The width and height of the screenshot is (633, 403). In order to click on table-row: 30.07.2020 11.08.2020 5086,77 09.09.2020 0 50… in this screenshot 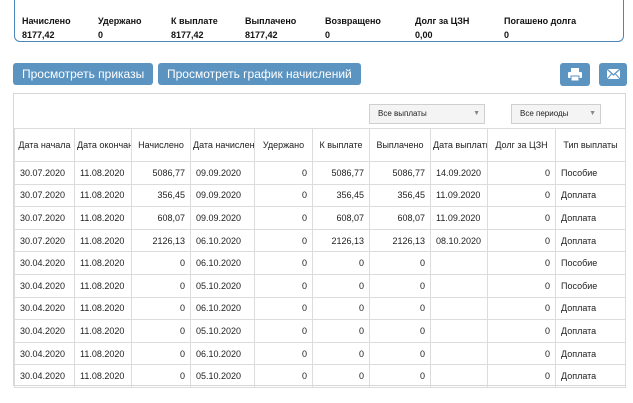, I will do `click(320, 173)`.